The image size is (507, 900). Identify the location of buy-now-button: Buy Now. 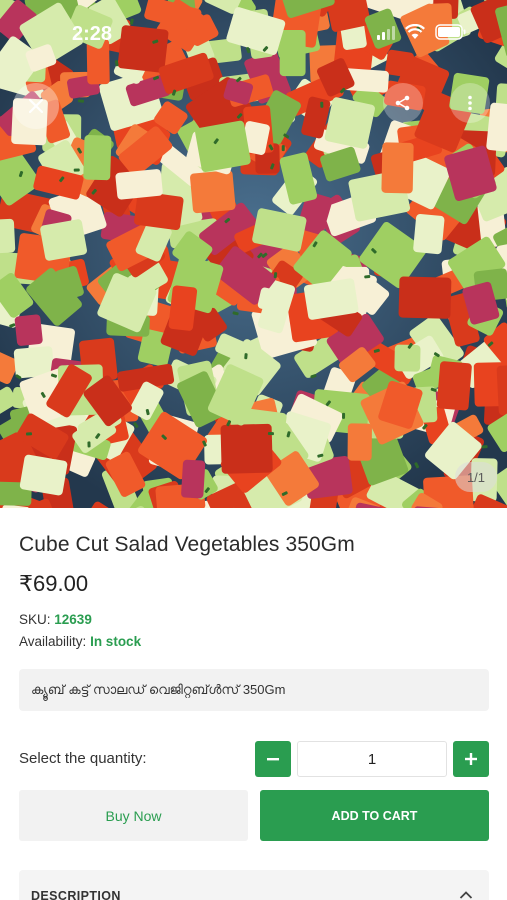
(133, 815).